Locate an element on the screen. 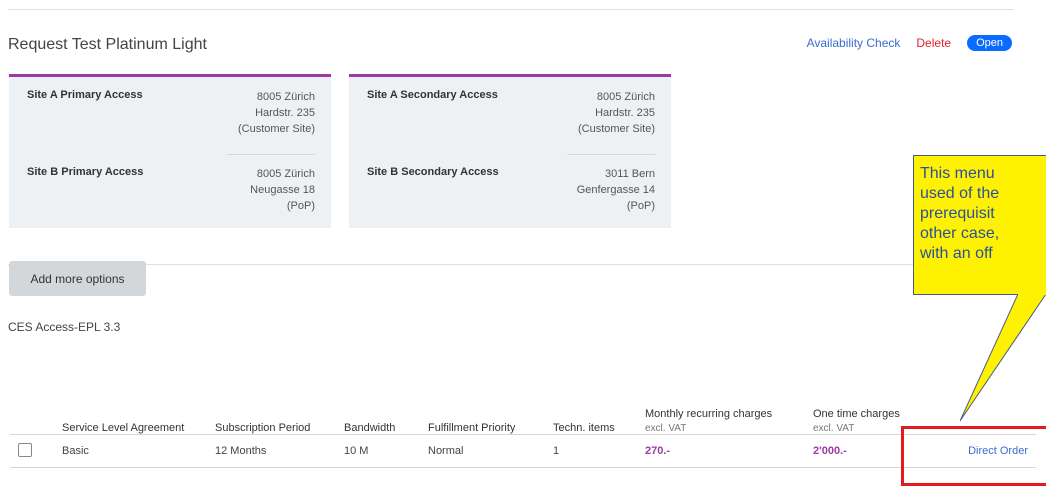 This screenshot has width=1046, height=486. row-checkbox is located at coordinates (25, 449).